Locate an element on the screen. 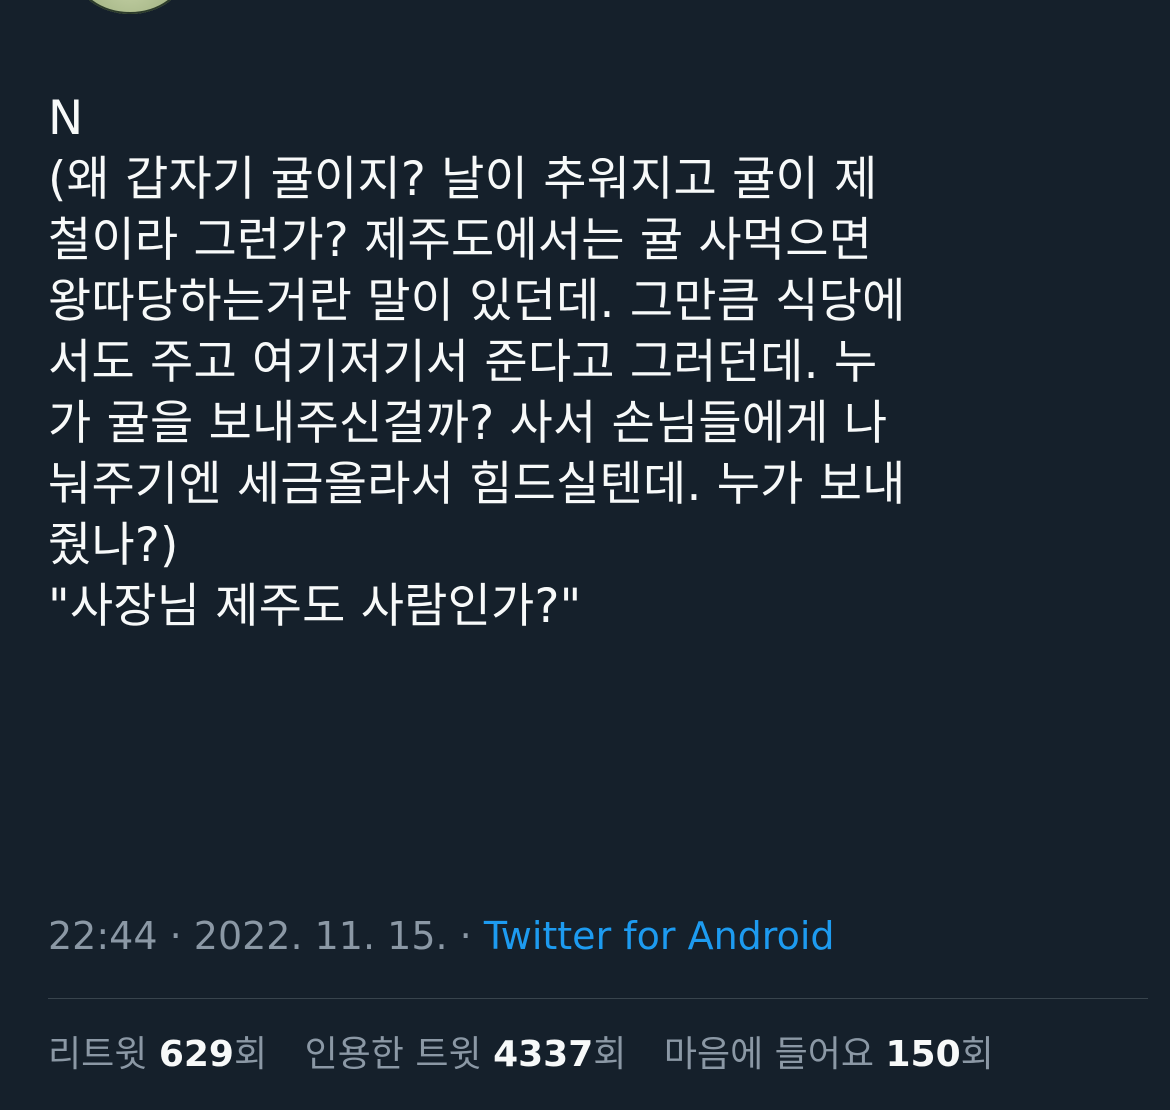 This screenshot has width=1170, height=1110. quotes-stat: 인용한 트윗 4337회 is located at coordinates (466, 1054).